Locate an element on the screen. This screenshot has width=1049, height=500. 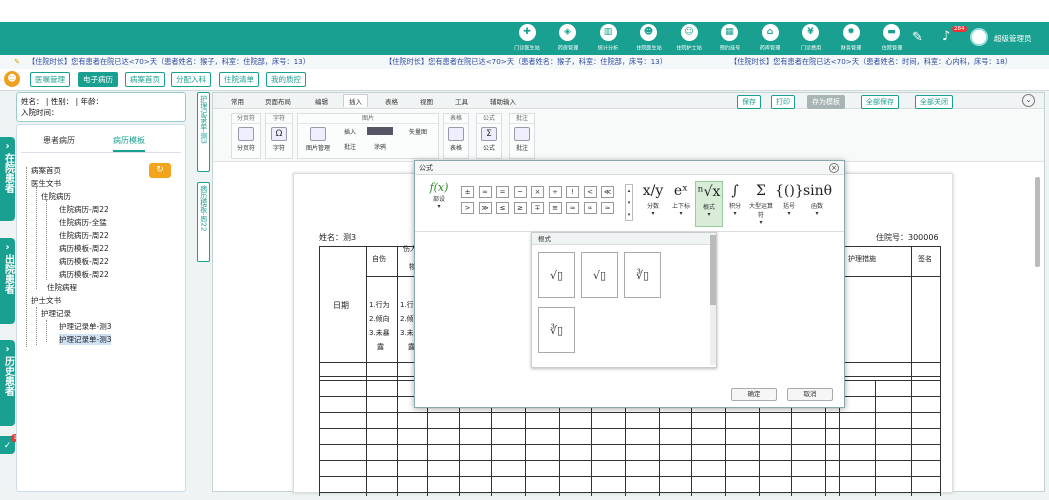
symbol-button: ÷ is located at coordinates (555, 192).